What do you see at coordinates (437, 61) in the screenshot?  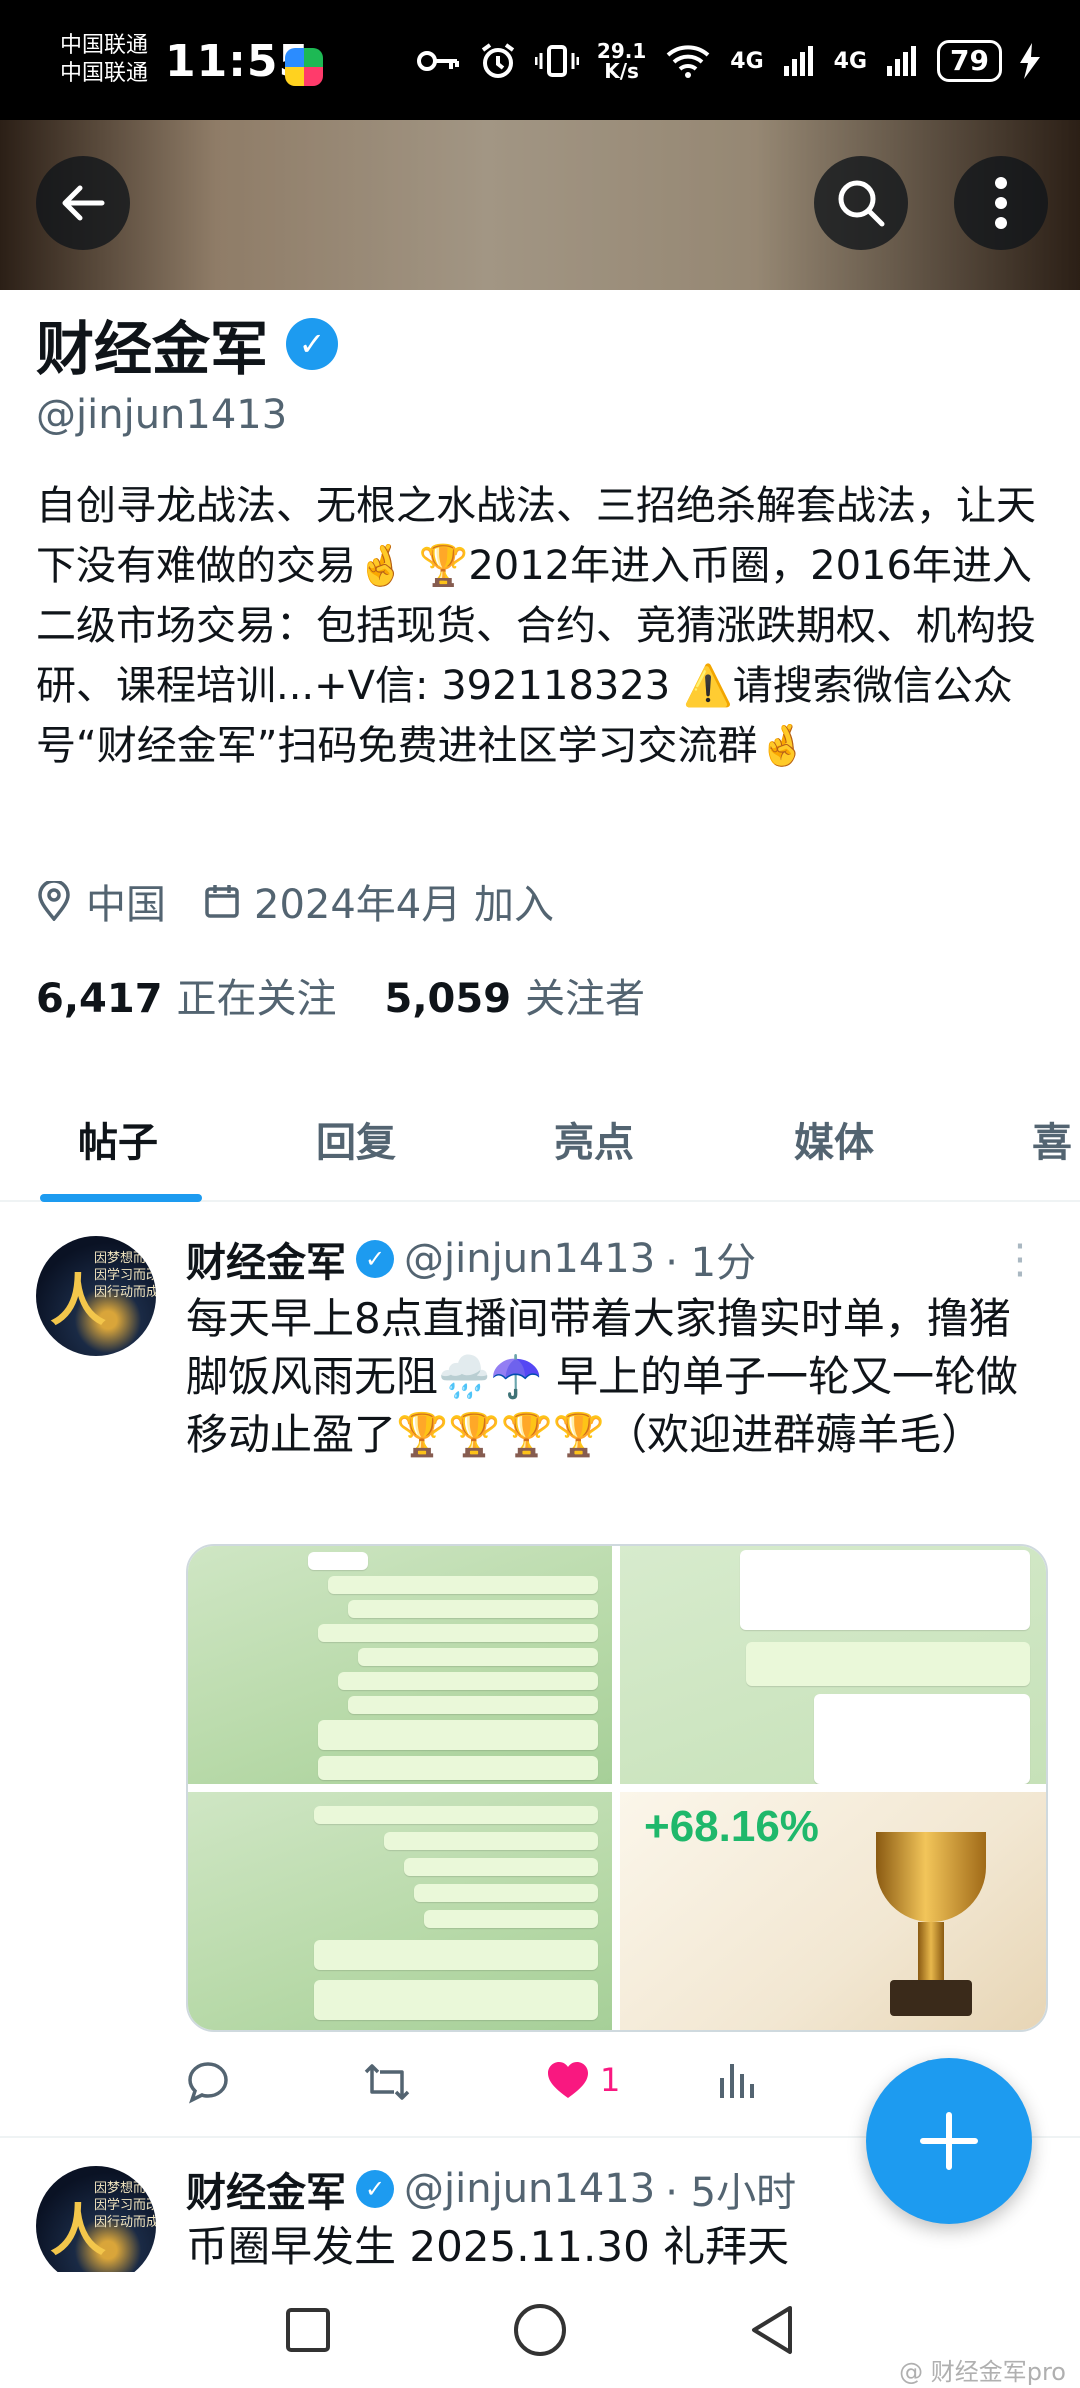 I see `key-icon` at bounding box center [437, 61].